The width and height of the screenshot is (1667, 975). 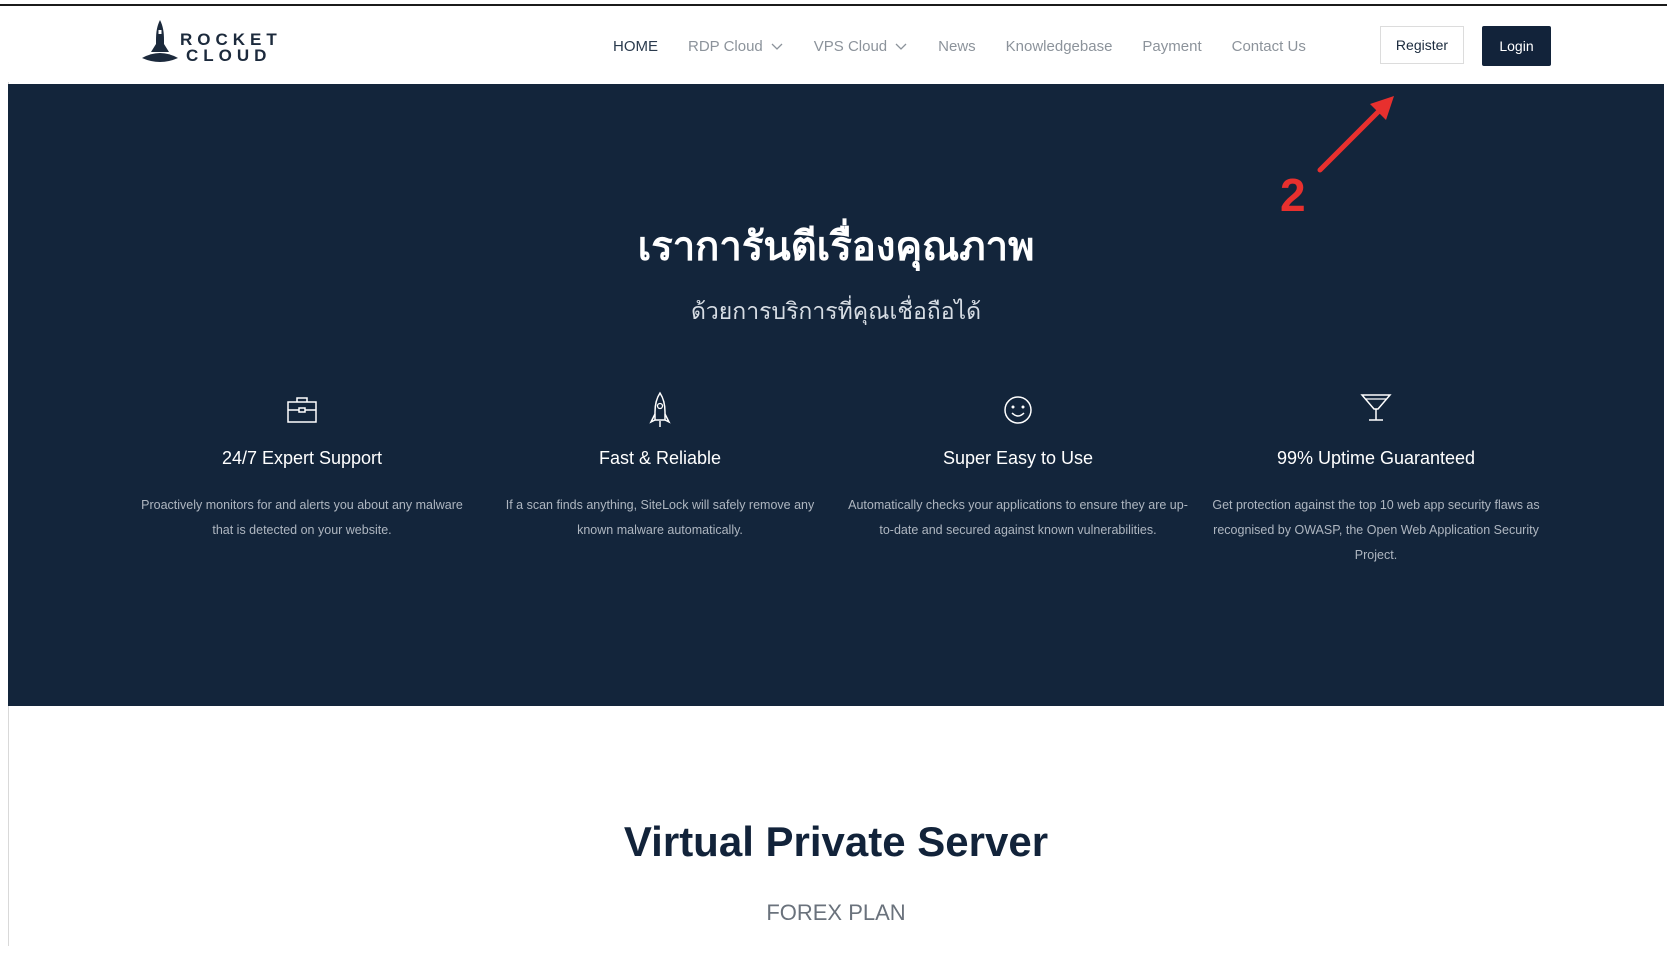 I want to click on nav-label-knowledgebase: Knowledgebase, so click(x=1059, y=46).